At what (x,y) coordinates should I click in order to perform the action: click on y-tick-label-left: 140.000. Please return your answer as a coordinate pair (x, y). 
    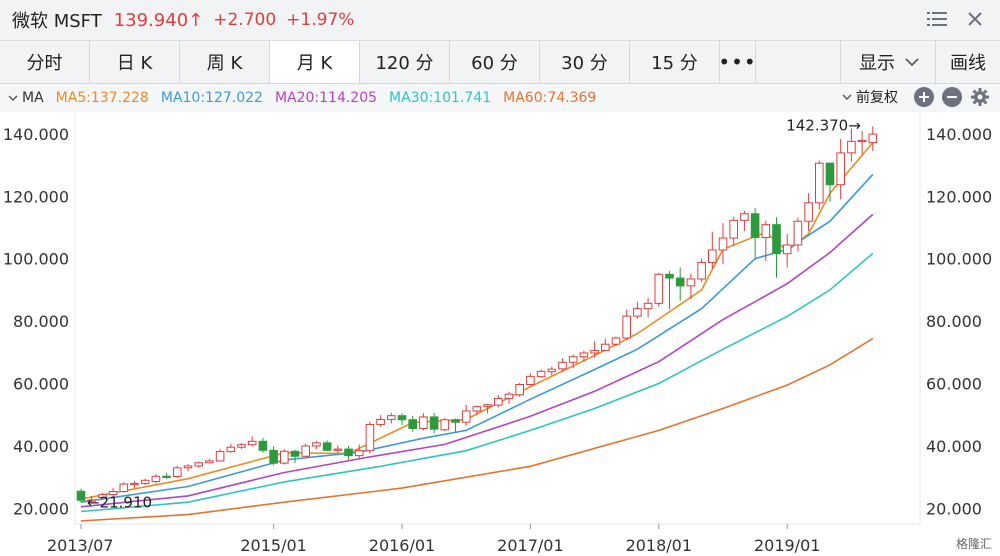
    Looking at the image, I should click on (36, 134).